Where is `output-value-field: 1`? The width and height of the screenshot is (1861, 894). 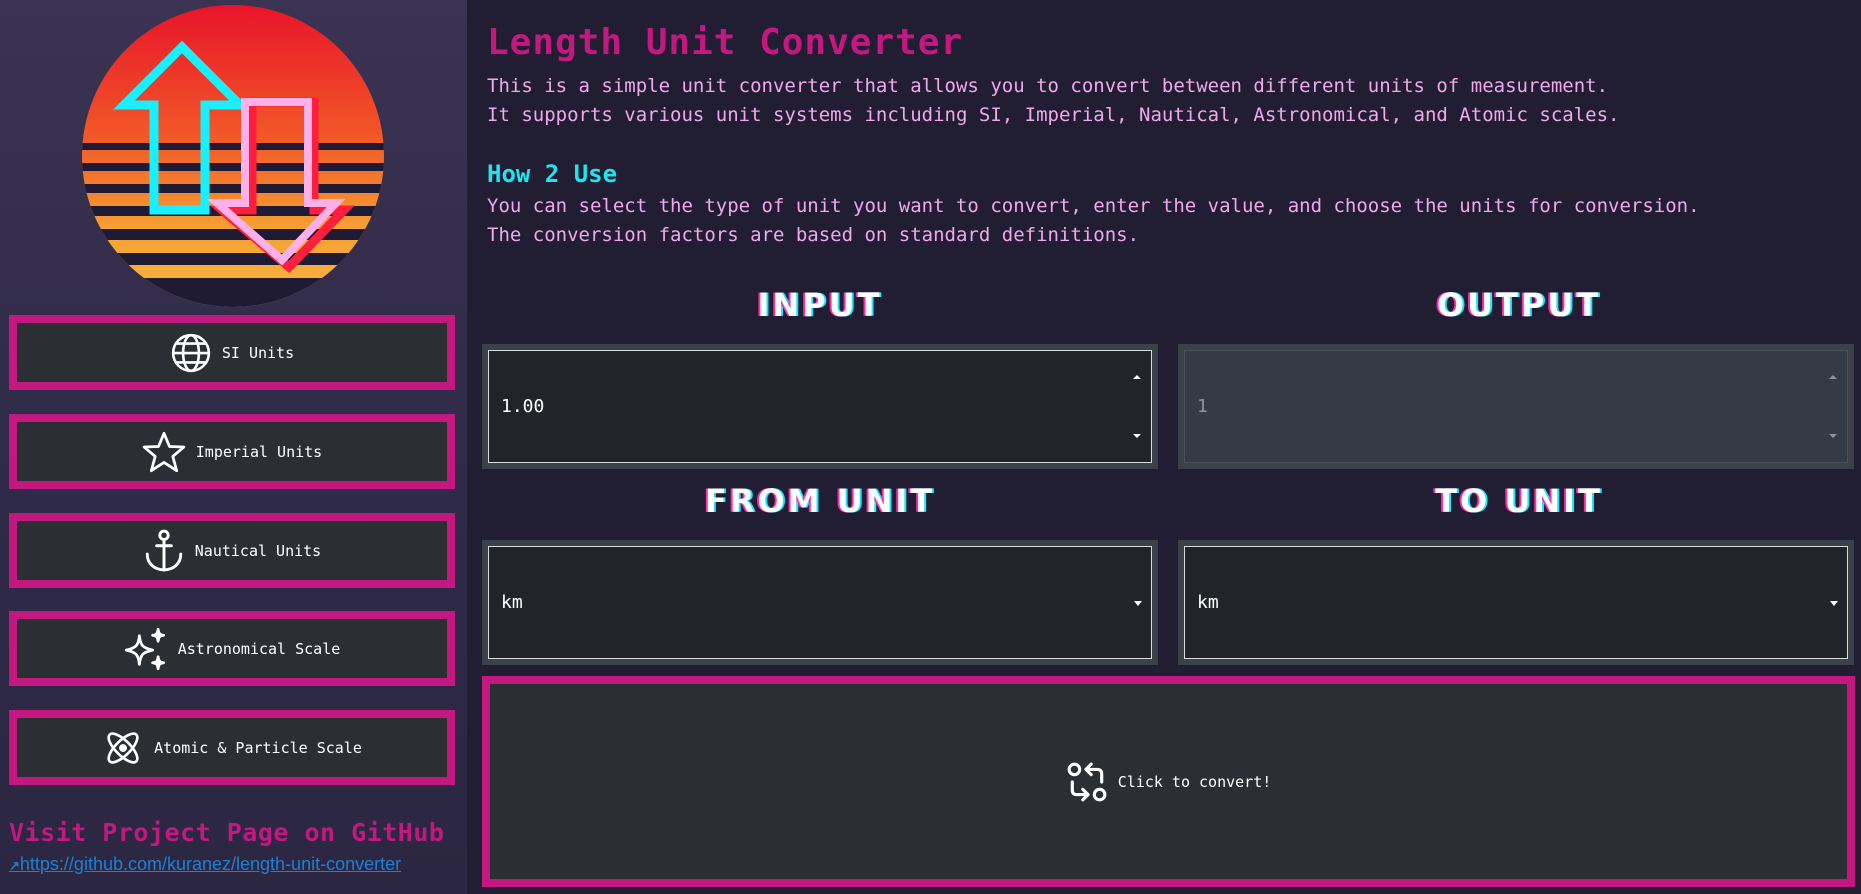 output-value-field: 1 is located at coordinates (1516, 406).